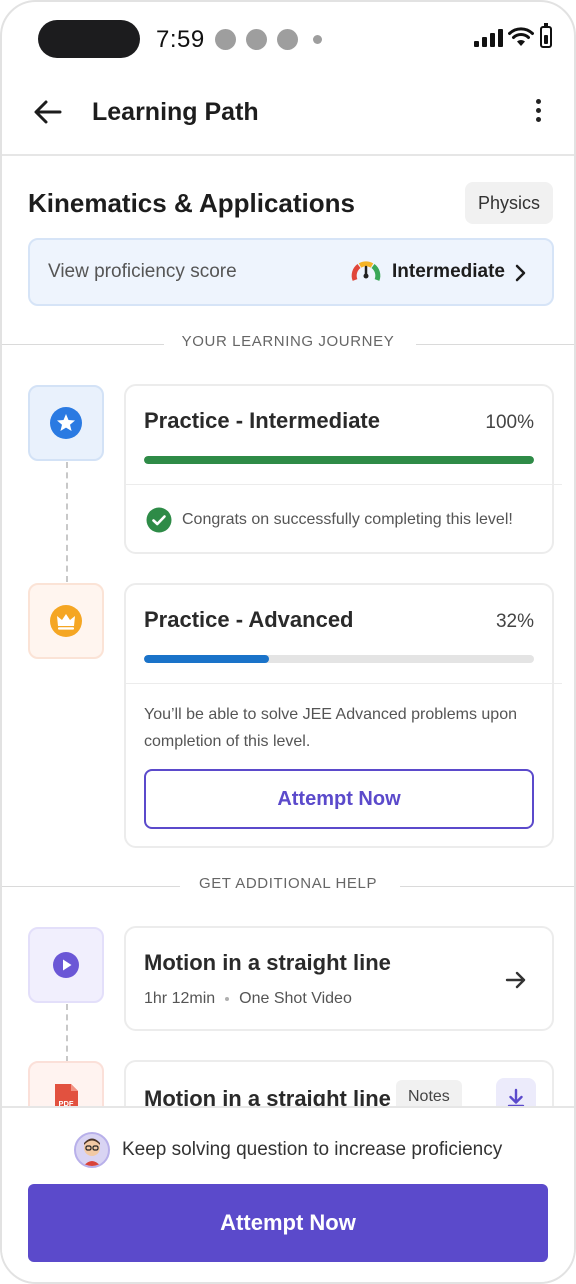 This screenshot has width=576, height=1284. I want to click on level-percent: 100%, so click(509, 422).